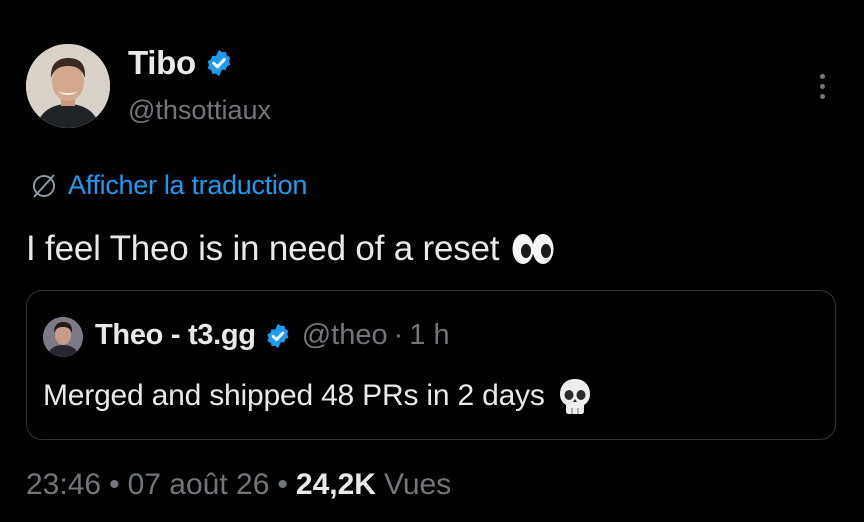  What do you see at coordinates (63, 485) in the screenshot?
I see `tweet-time: 23:46` at bounding box center [63, 485].